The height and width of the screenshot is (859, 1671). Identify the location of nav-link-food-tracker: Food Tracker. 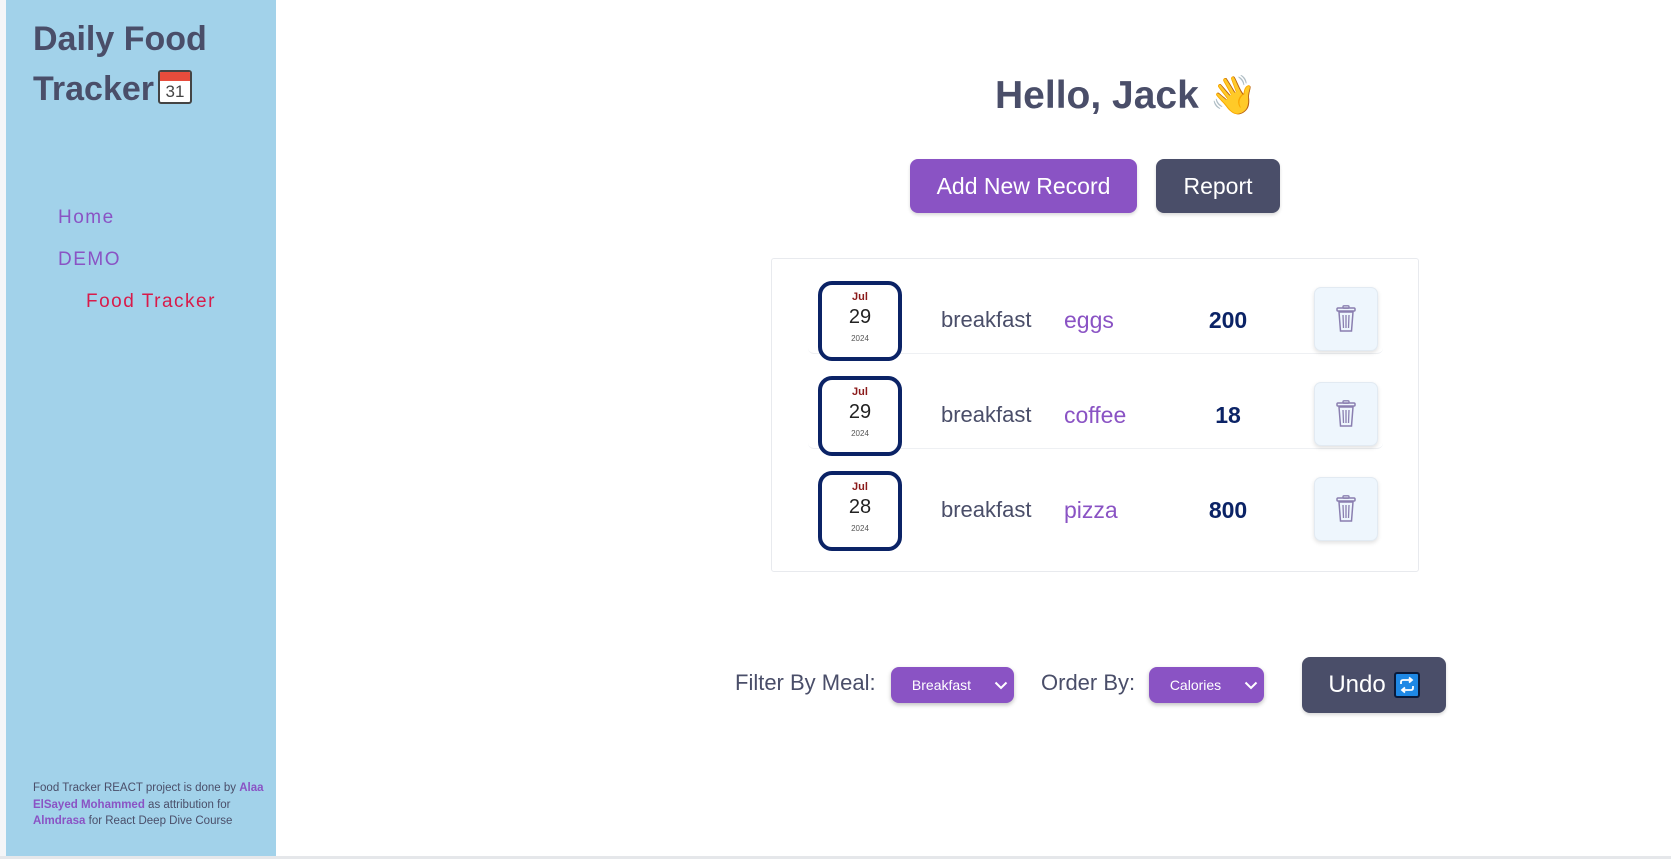
(151, 302).